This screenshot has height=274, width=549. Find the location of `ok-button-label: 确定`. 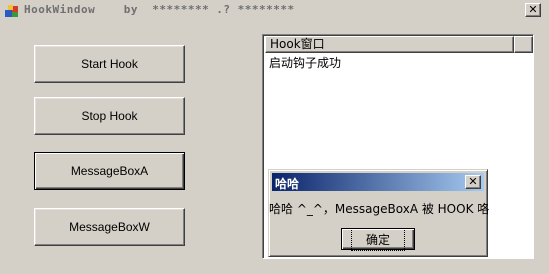

ok-button-label: 确定 is located at coordinates (378, 239).